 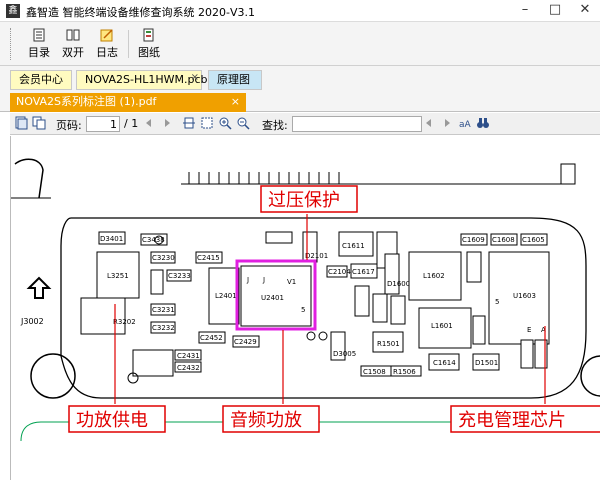 What do you see at coordinates (39, 44) in the screenshot?
I see `directory-button: 目录` at bounding box center [39, 44].